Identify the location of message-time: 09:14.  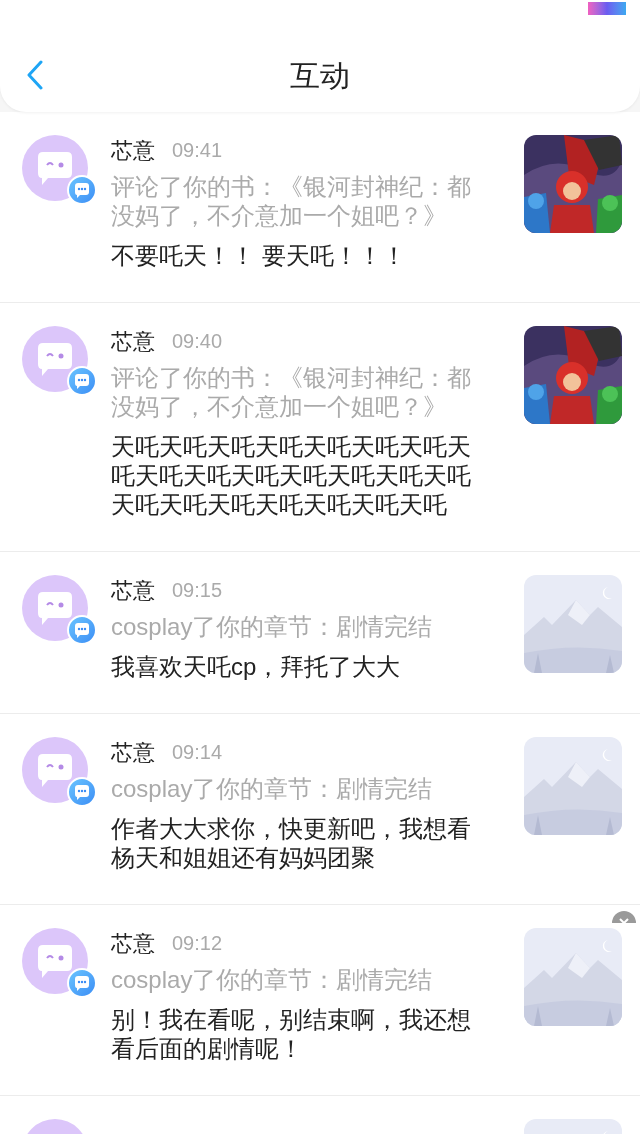
(197, 752).